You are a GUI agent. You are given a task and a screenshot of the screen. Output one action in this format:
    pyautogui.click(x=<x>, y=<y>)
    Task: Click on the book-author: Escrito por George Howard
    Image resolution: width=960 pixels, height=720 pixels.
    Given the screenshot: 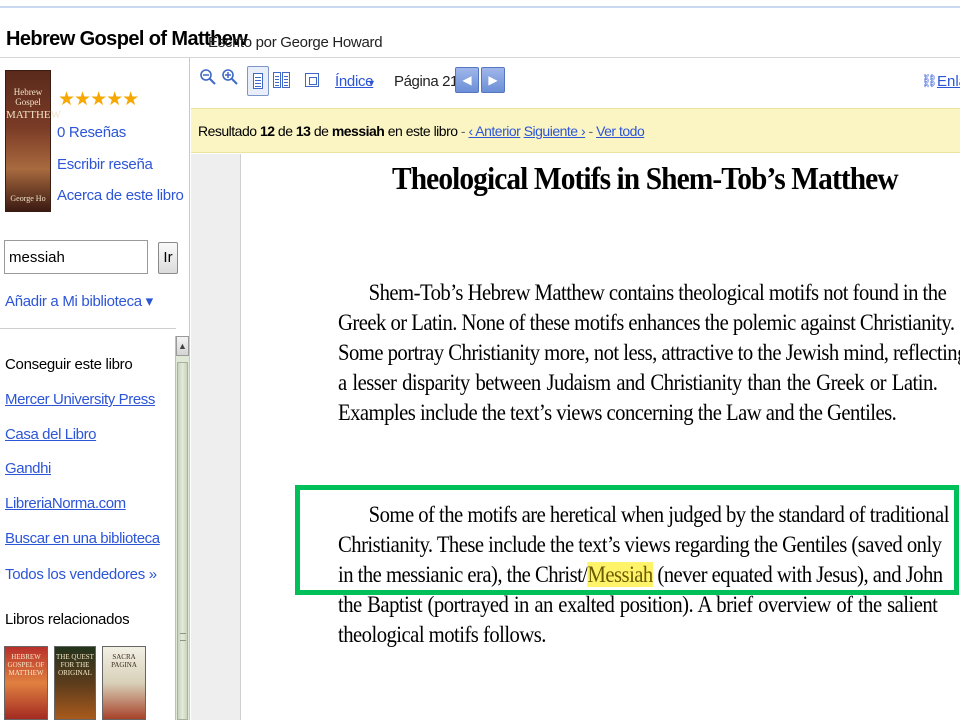 What is the action you would take?
    pyautogui.click(x=295, y=42)
    